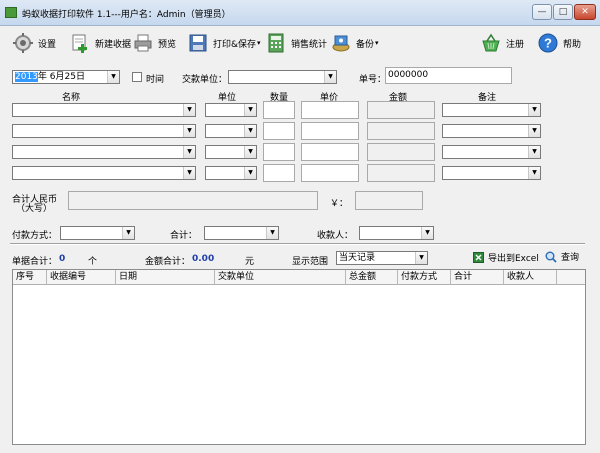 This screenshot has height=453, width=600. I want to click on window-title: 蚂蚁收据打印软件 1.1---用户名：Admin（管理员）, so click(126, 15).